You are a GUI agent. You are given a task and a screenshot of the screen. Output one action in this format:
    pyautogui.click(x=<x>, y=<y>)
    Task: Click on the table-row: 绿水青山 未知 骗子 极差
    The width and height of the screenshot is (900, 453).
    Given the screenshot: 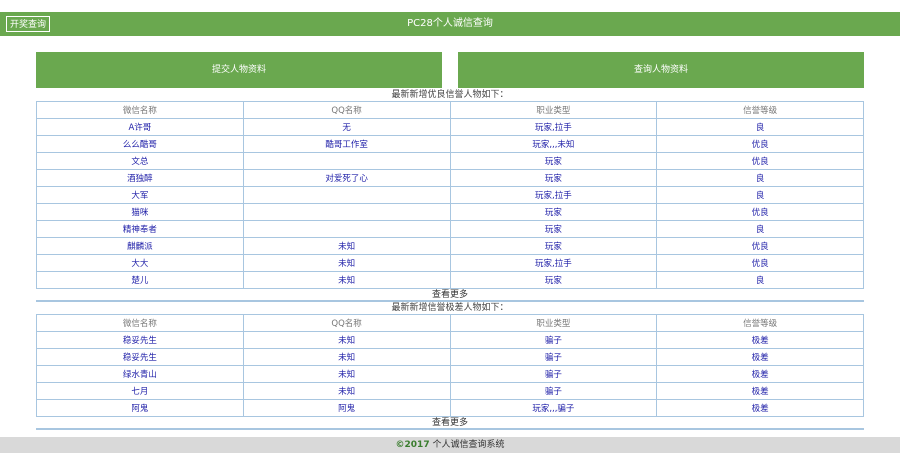 What is the action you would take?
    pyautogui.click(x=450, y=374)
    